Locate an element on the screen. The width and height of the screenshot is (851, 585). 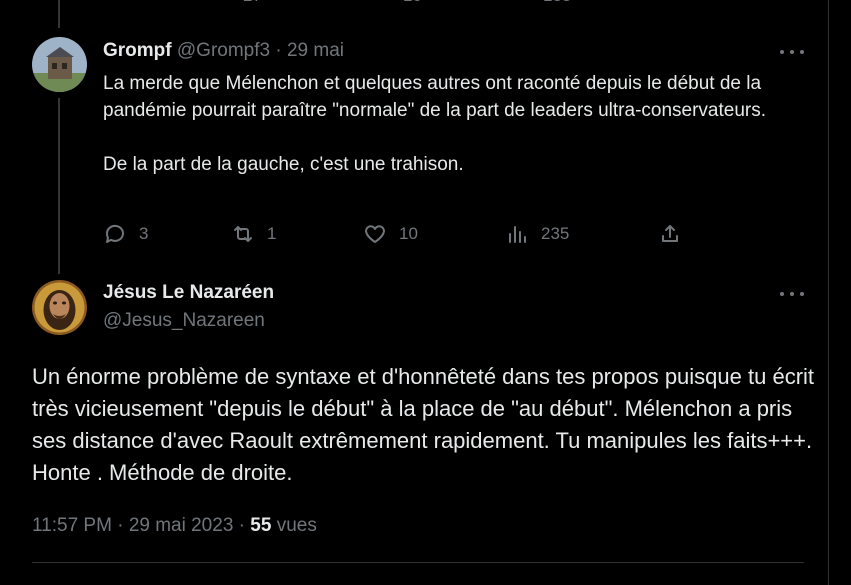
retweet-count: 1 is located at coordinates (272, 233).